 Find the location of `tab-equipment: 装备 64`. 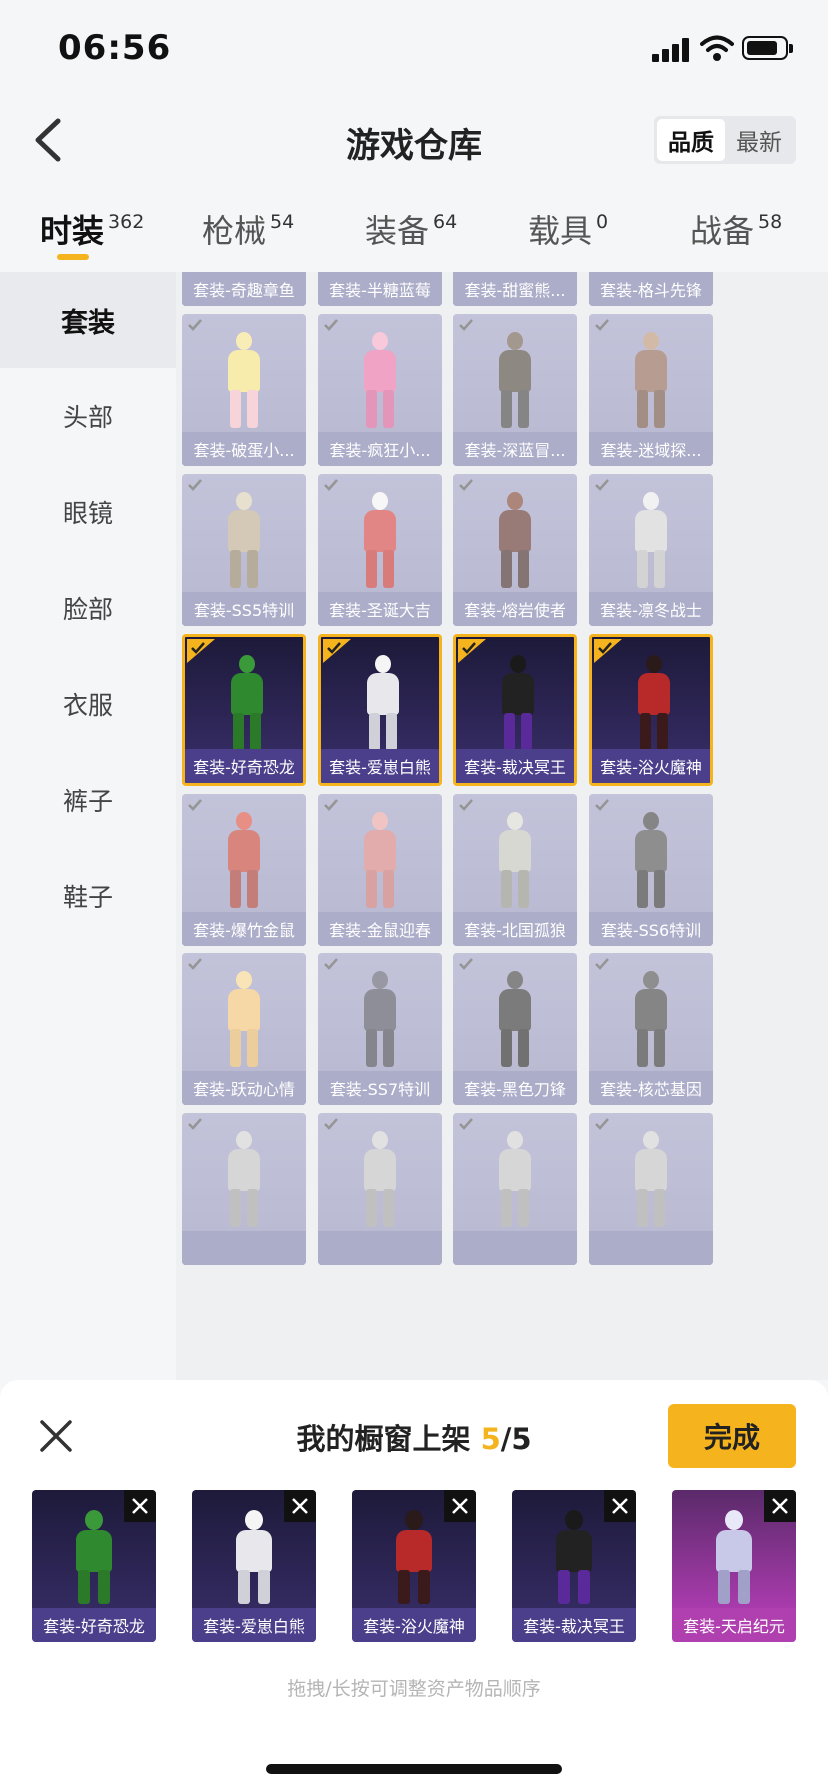

tab-equipment: 装备 64 is located at coordinates (411, 229).